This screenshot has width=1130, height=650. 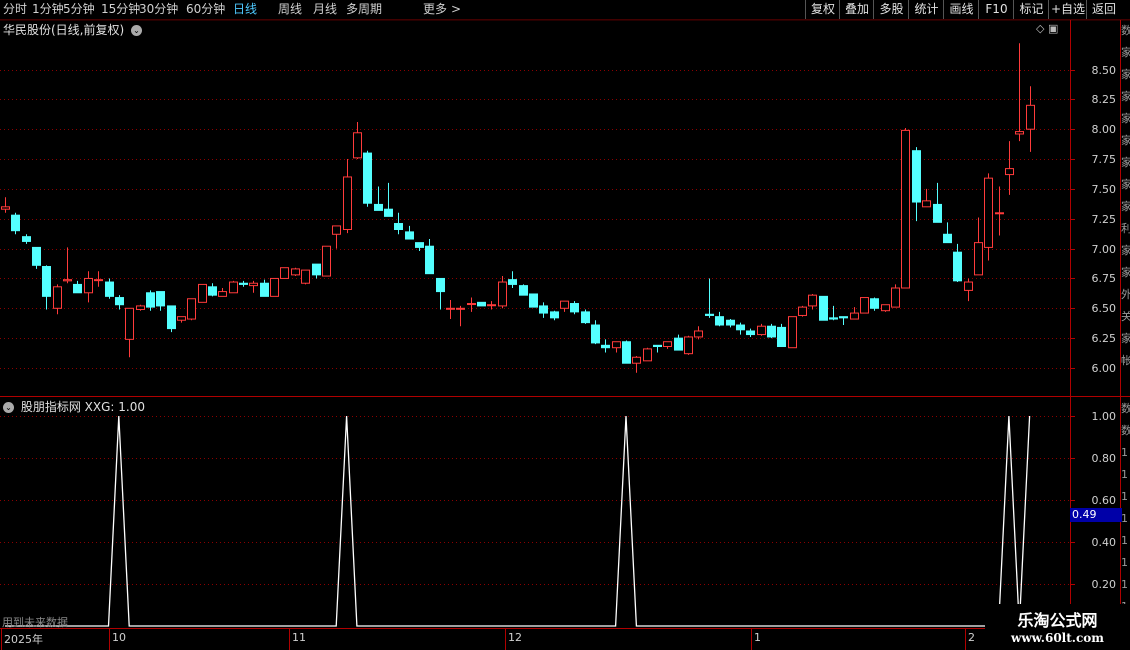 I want to click on price-tick-label: 8.50, so click(x=1104, y=70).